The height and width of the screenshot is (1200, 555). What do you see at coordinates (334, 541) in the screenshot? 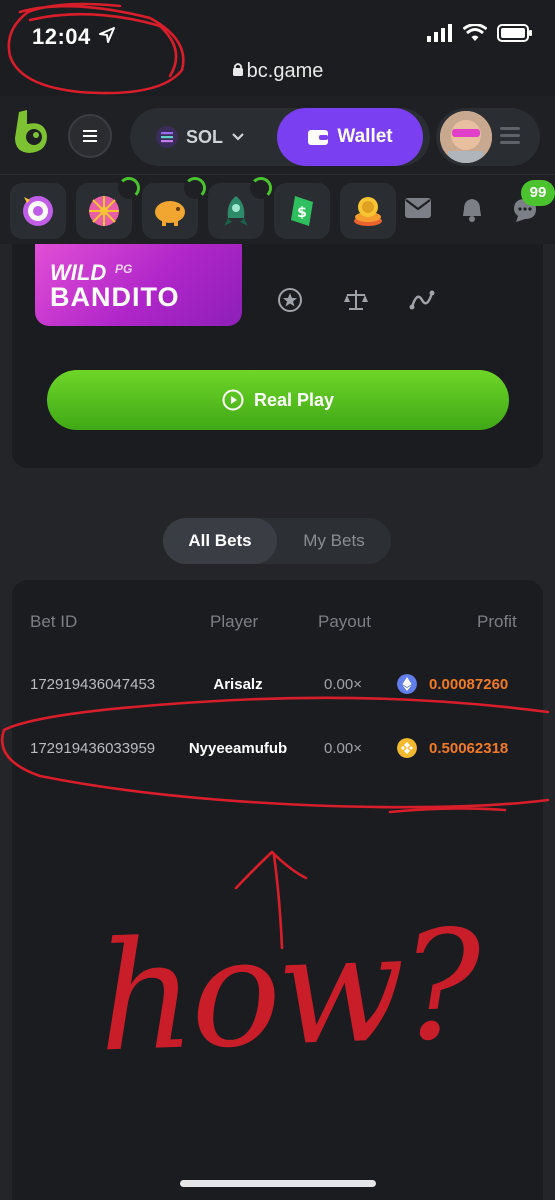
I see `tab-my-bets: My Bets` at bounding box center [334, 541].